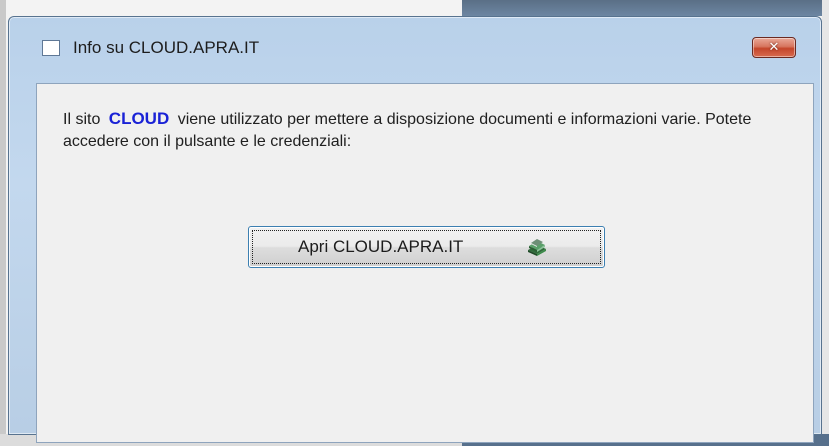 The width and height of the screenshot is (829, 446). I want to click on open-cloud-button: Apri CLOUD.APRA.IT, so click(426, 247).